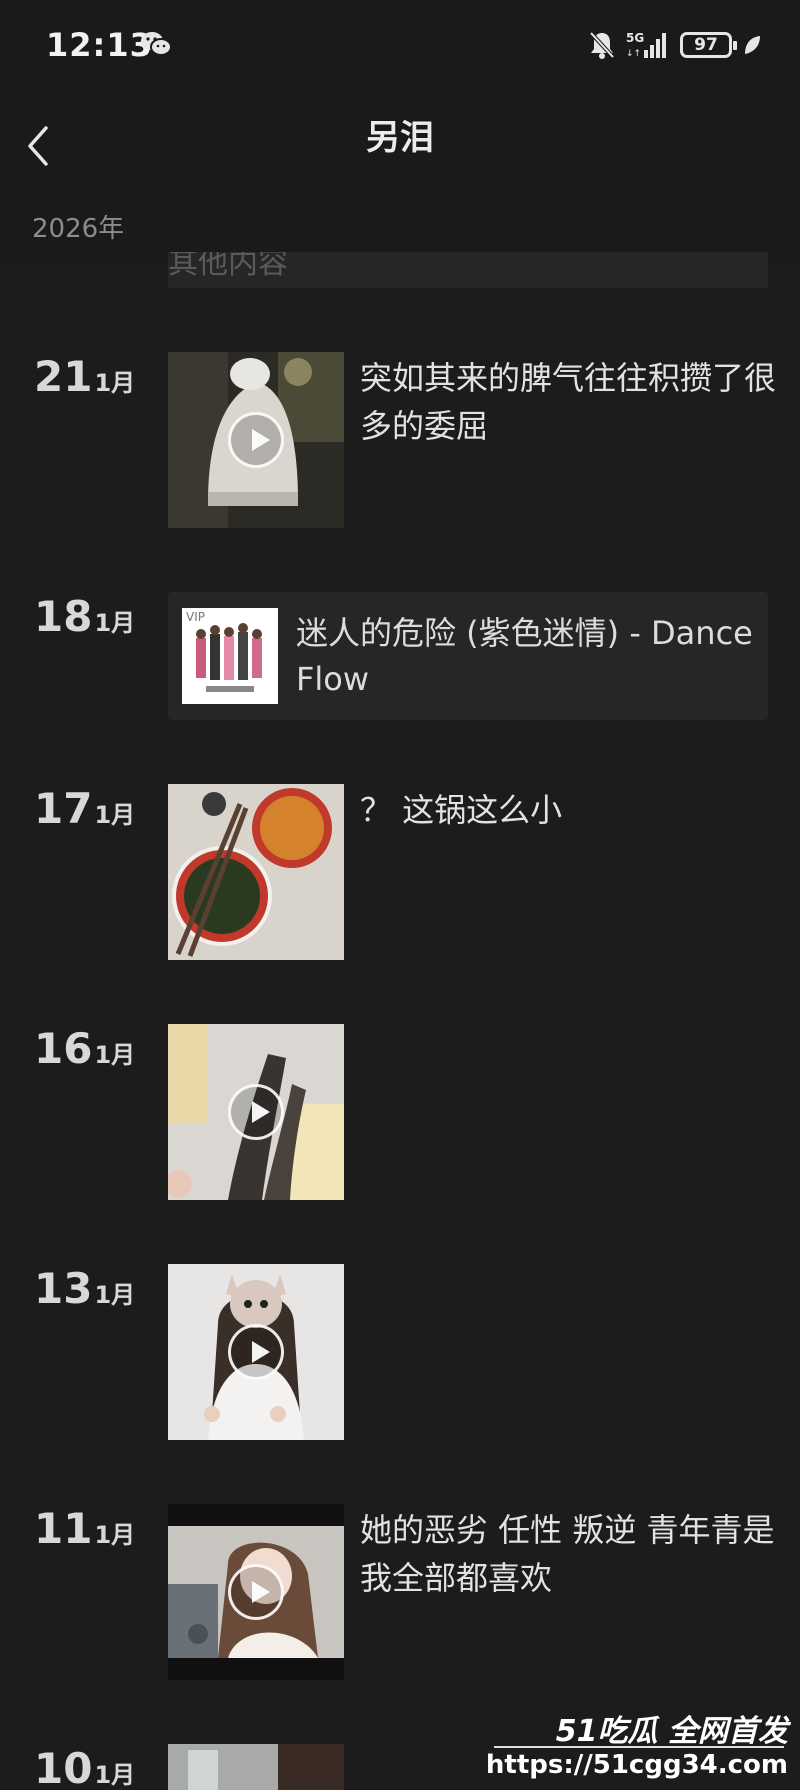 This screenshot has width=800, height=1790. What do you see at coordinates (63, 376) in the screenshot?
I see `date-day: 21` at bounding box center [63, 376].